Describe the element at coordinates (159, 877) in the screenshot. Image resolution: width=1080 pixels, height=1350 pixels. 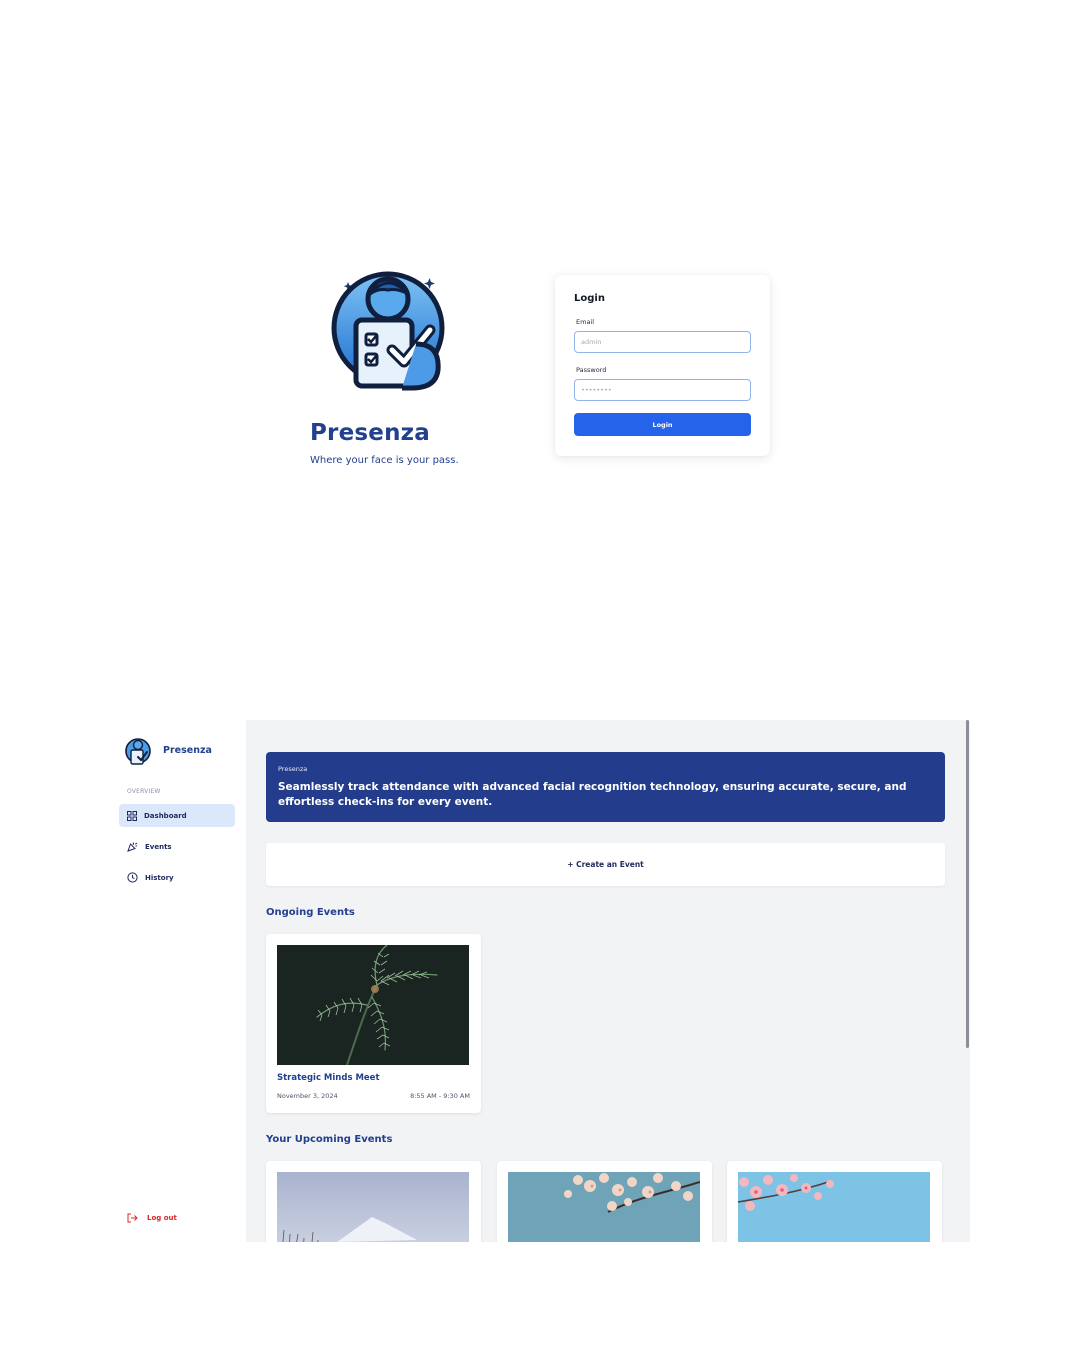
I see `sidebar-item-label: History` at that location.